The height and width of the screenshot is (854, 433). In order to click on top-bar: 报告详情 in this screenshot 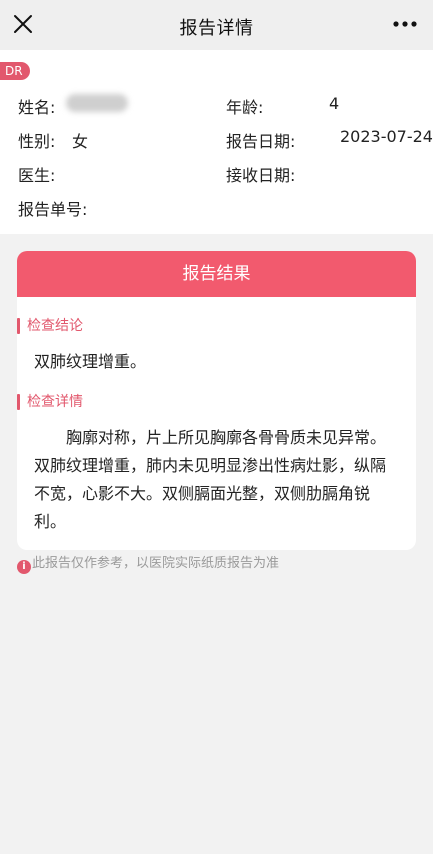, I will do `click(216, 25)`.